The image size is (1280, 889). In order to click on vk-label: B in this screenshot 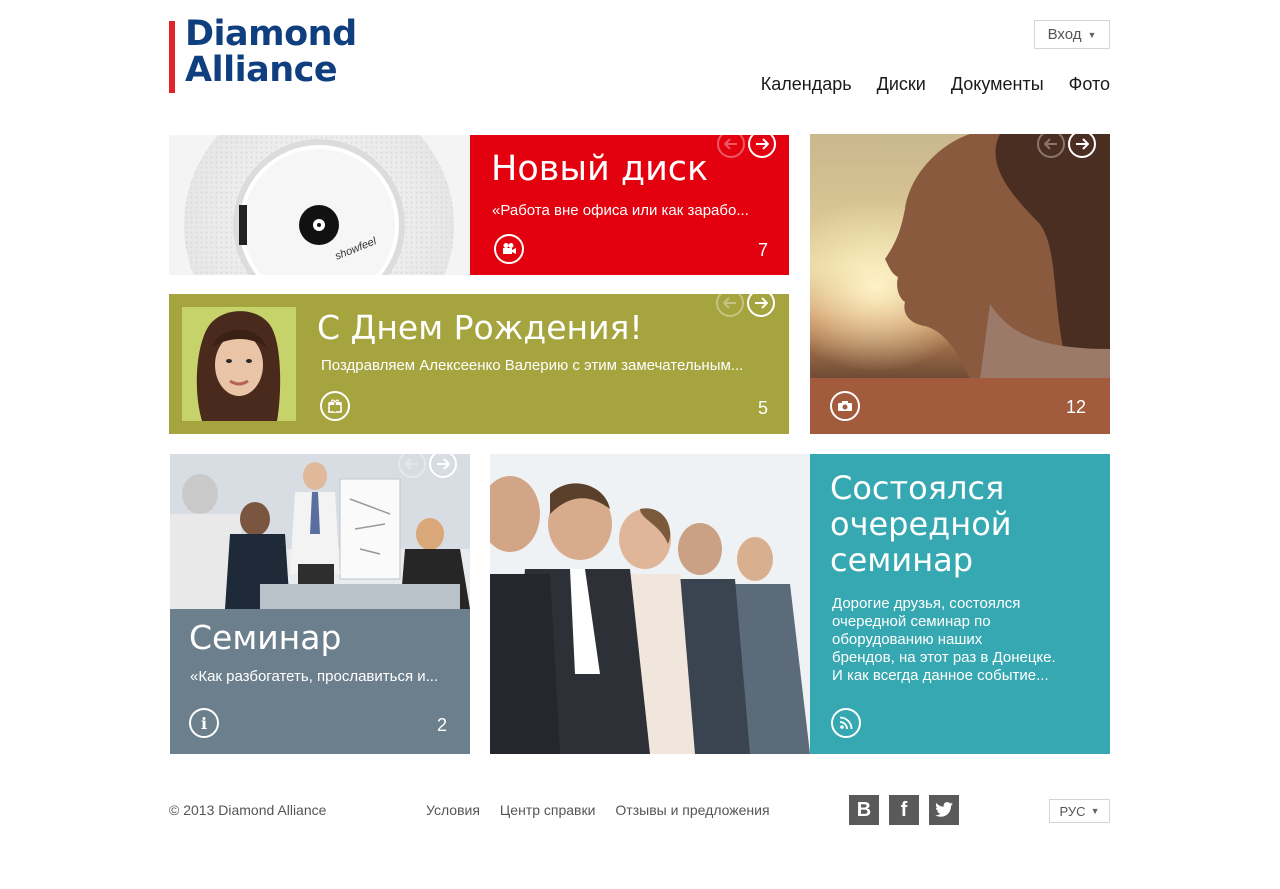, I will do `click(864, 809)`.